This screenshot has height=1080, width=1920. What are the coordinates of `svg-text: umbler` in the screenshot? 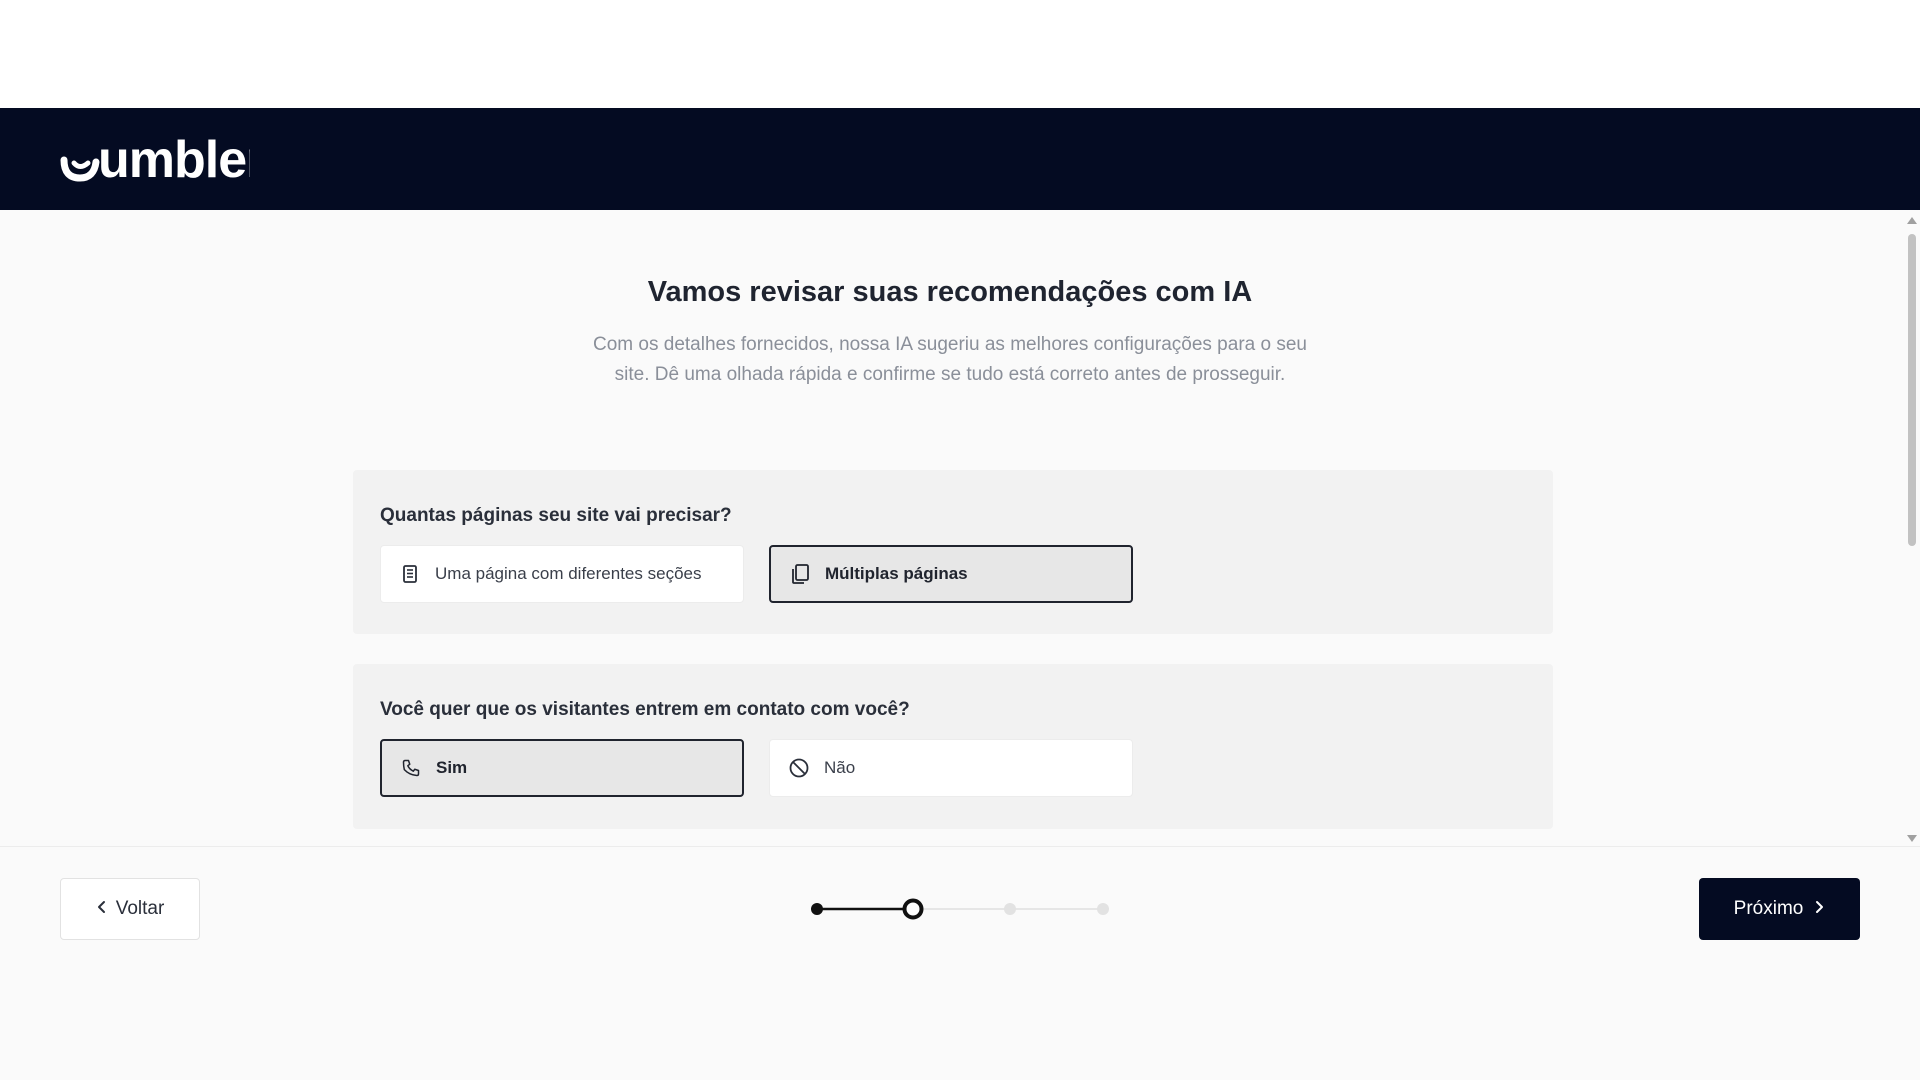 It's located at (174, 160).